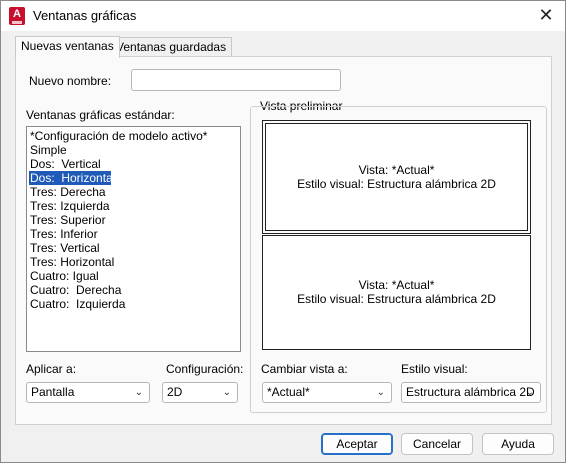 The width and height of the screenshot is (566, 463). I want to click on setup-label: Configuración:, so click(205, 369).